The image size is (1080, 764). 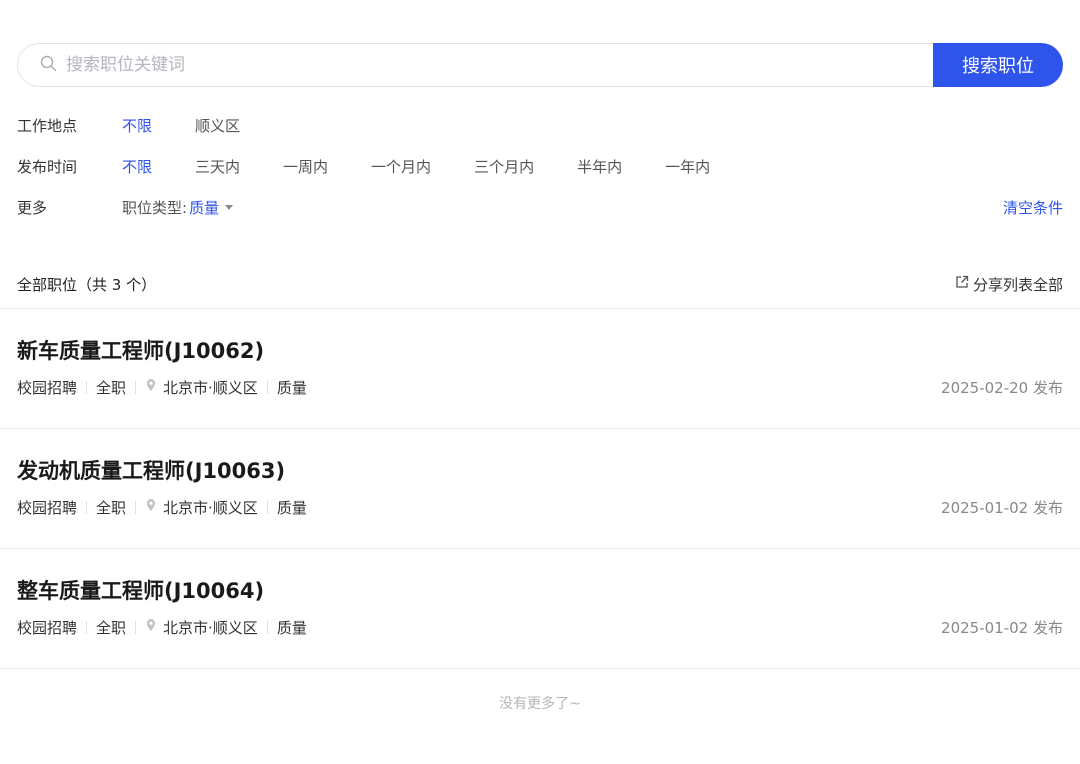 I want to click on caret-down-icon, so click(x=229, y=207).